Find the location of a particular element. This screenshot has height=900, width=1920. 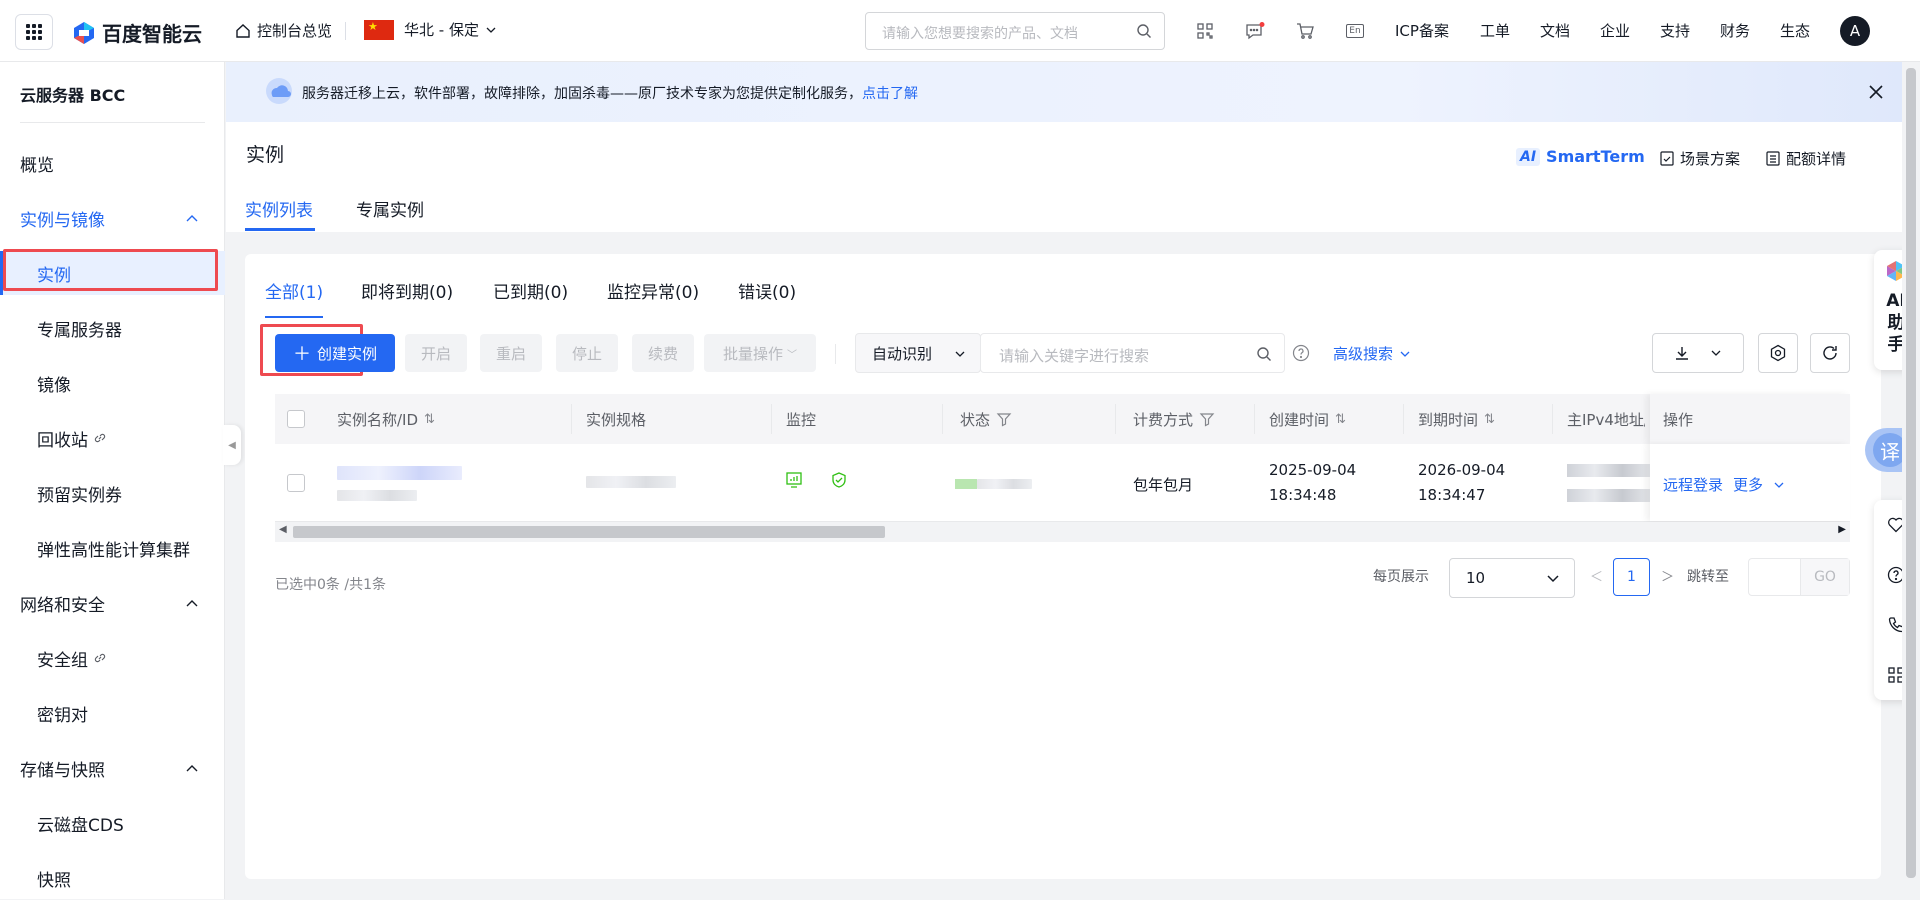

help-icon is located at coordinates (1301, 353).